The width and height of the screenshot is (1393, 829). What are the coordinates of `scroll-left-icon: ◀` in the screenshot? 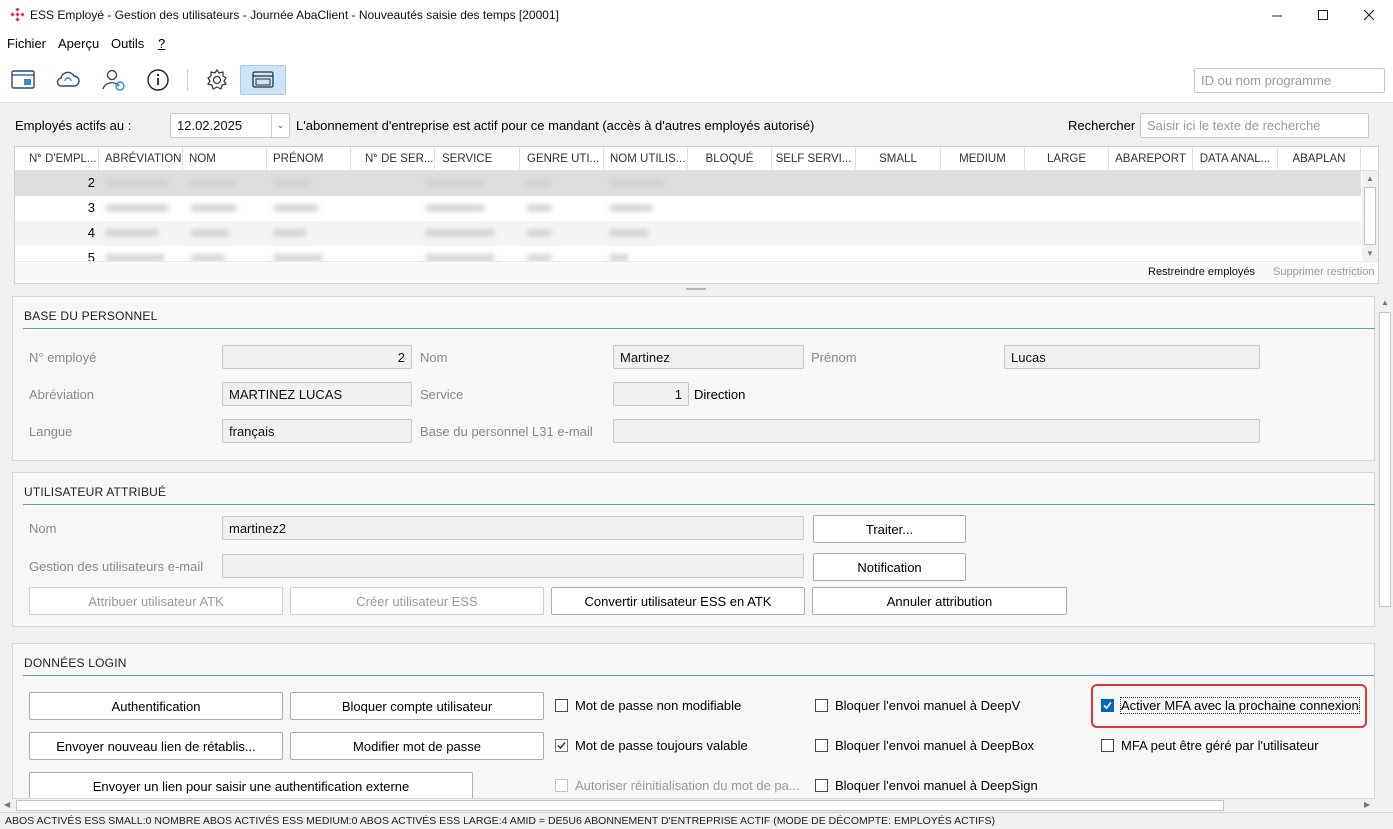 It's located at (7, 804).